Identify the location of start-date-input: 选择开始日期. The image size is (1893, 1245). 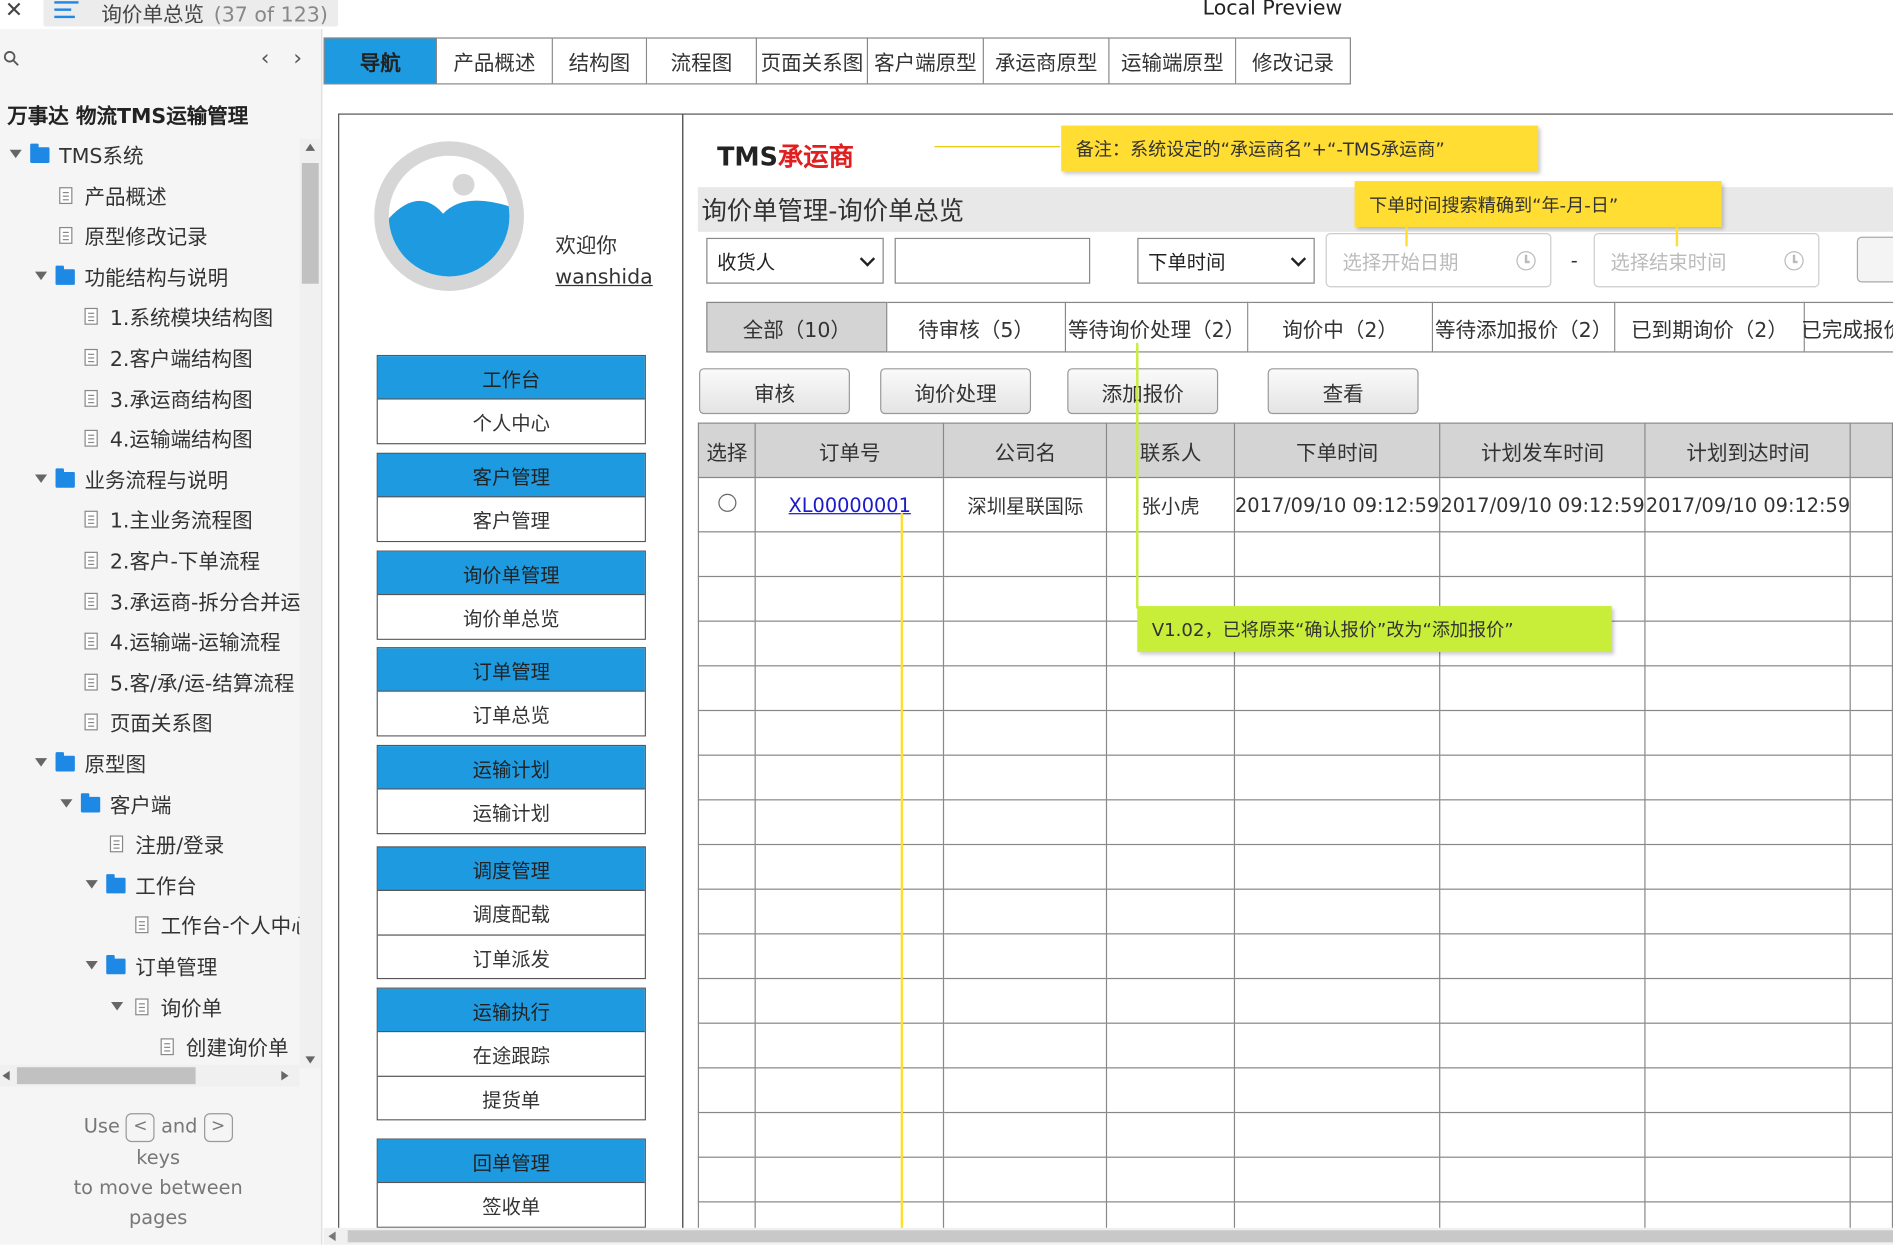
(1438, 260).